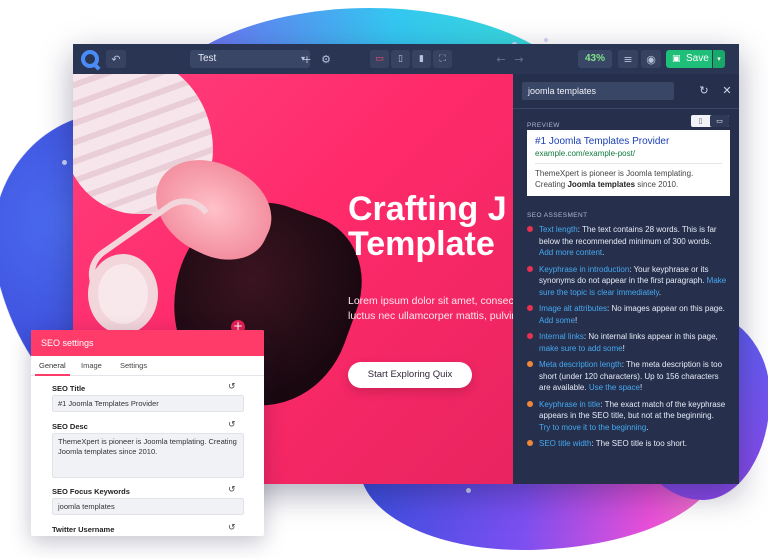 The image size is (768, 558). I want to click on hero-text-line: Lorem ipsum dolor sit amet, consect, so click(430, 301).